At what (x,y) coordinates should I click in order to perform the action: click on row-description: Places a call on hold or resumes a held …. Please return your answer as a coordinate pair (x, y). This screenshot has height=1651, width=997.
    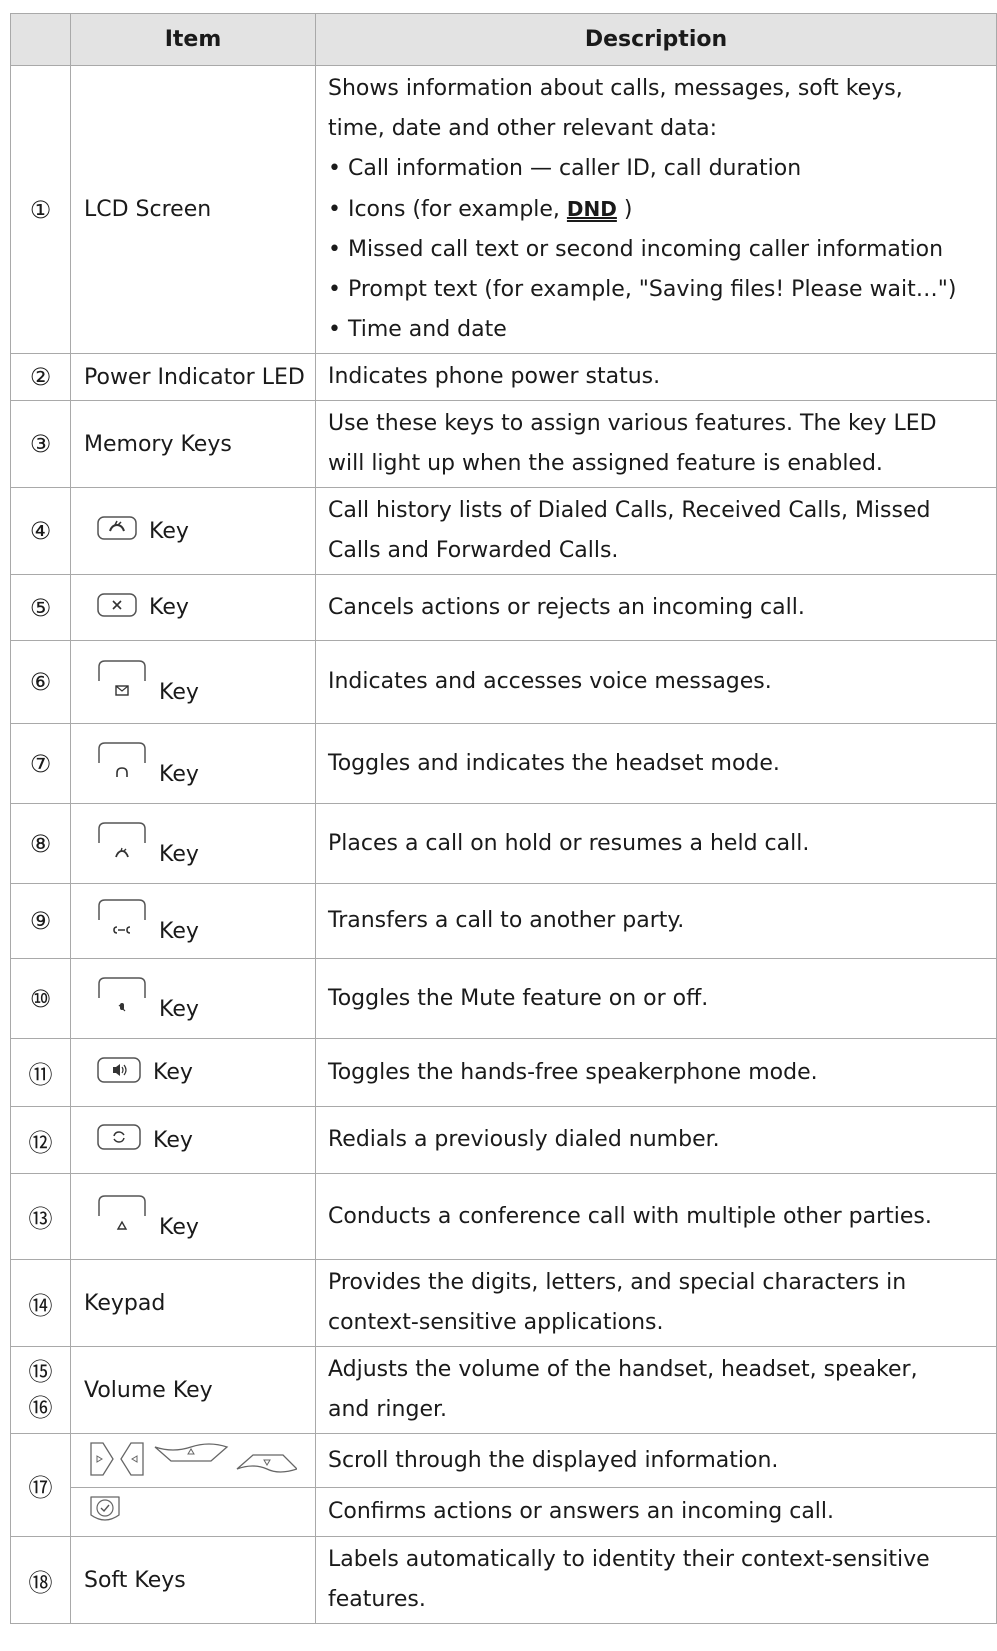
    Looking at the image, I should click on (656, 843).